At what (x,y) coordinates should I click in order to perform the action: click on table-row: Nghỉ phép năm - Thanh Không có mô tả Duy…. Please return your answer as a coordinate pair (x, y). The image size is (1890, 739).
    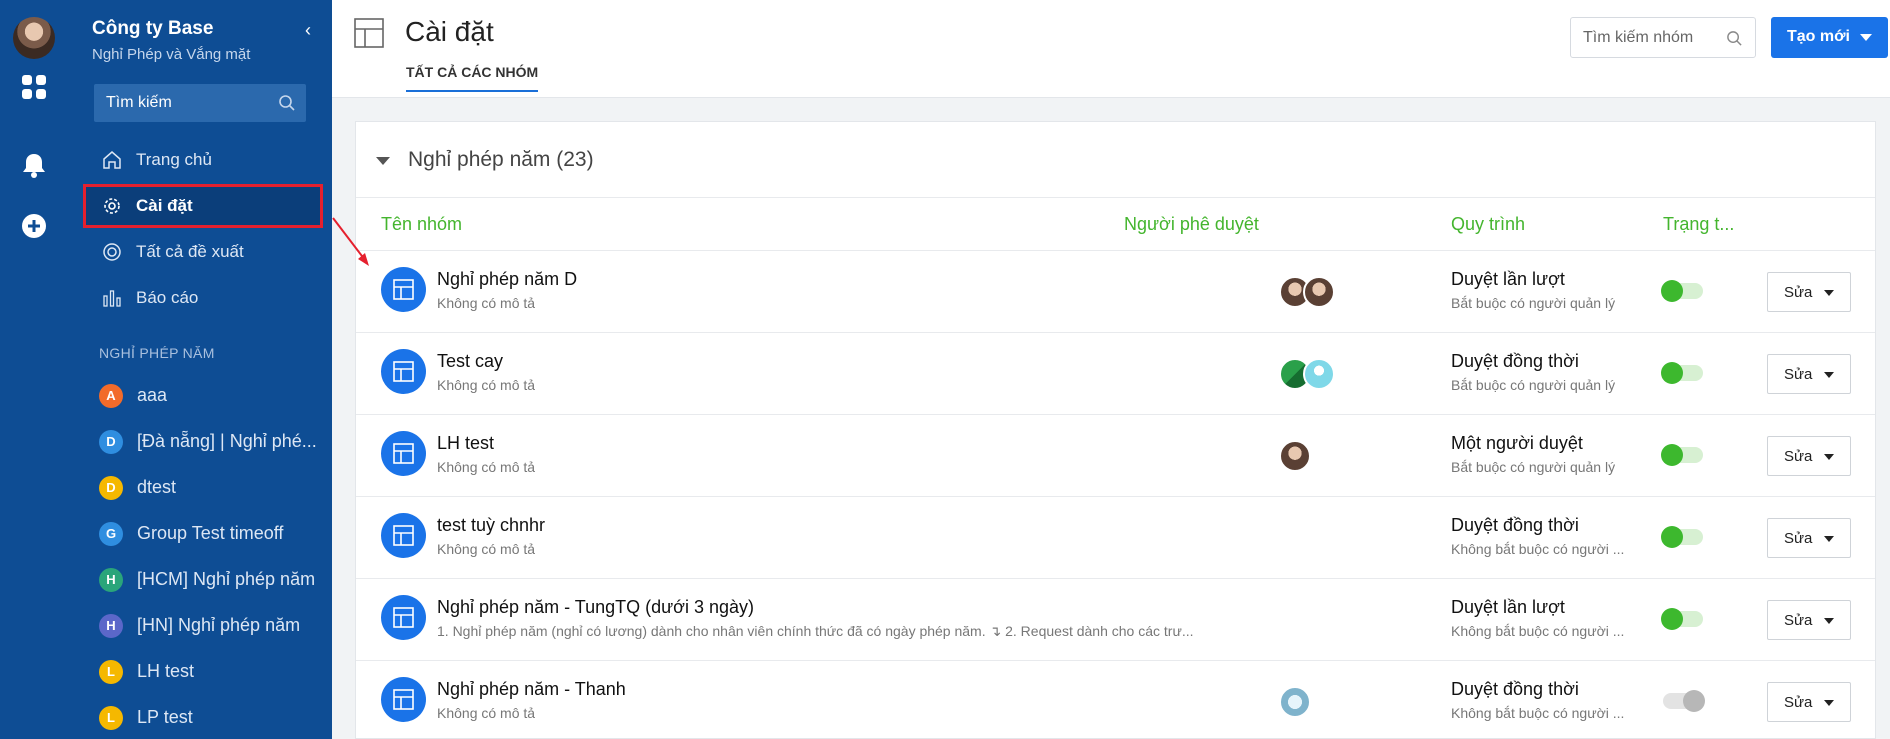
    Looking at the image, I should click on (1115, 699).